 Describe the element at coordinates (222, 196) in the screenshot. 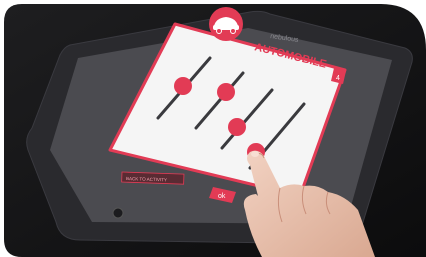

I see `ok-button-label: ok` at that location.